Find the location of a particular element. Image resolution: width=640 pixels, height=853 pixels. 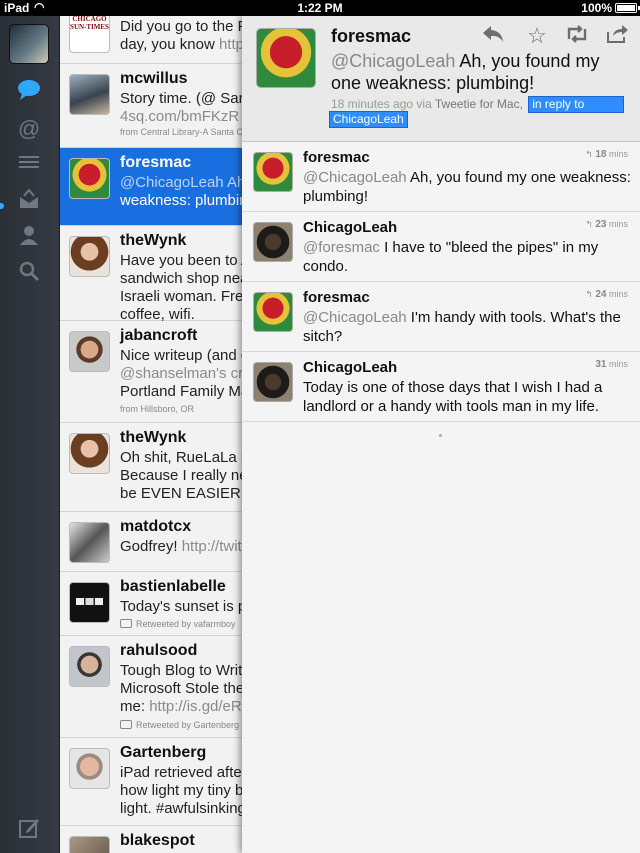

tweet-link: http is located at coordinates (231, 44).